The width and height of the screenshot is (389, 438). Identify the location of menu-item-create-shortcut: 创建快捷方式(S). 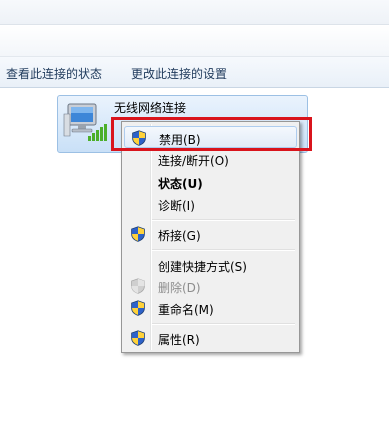
(210, 265).